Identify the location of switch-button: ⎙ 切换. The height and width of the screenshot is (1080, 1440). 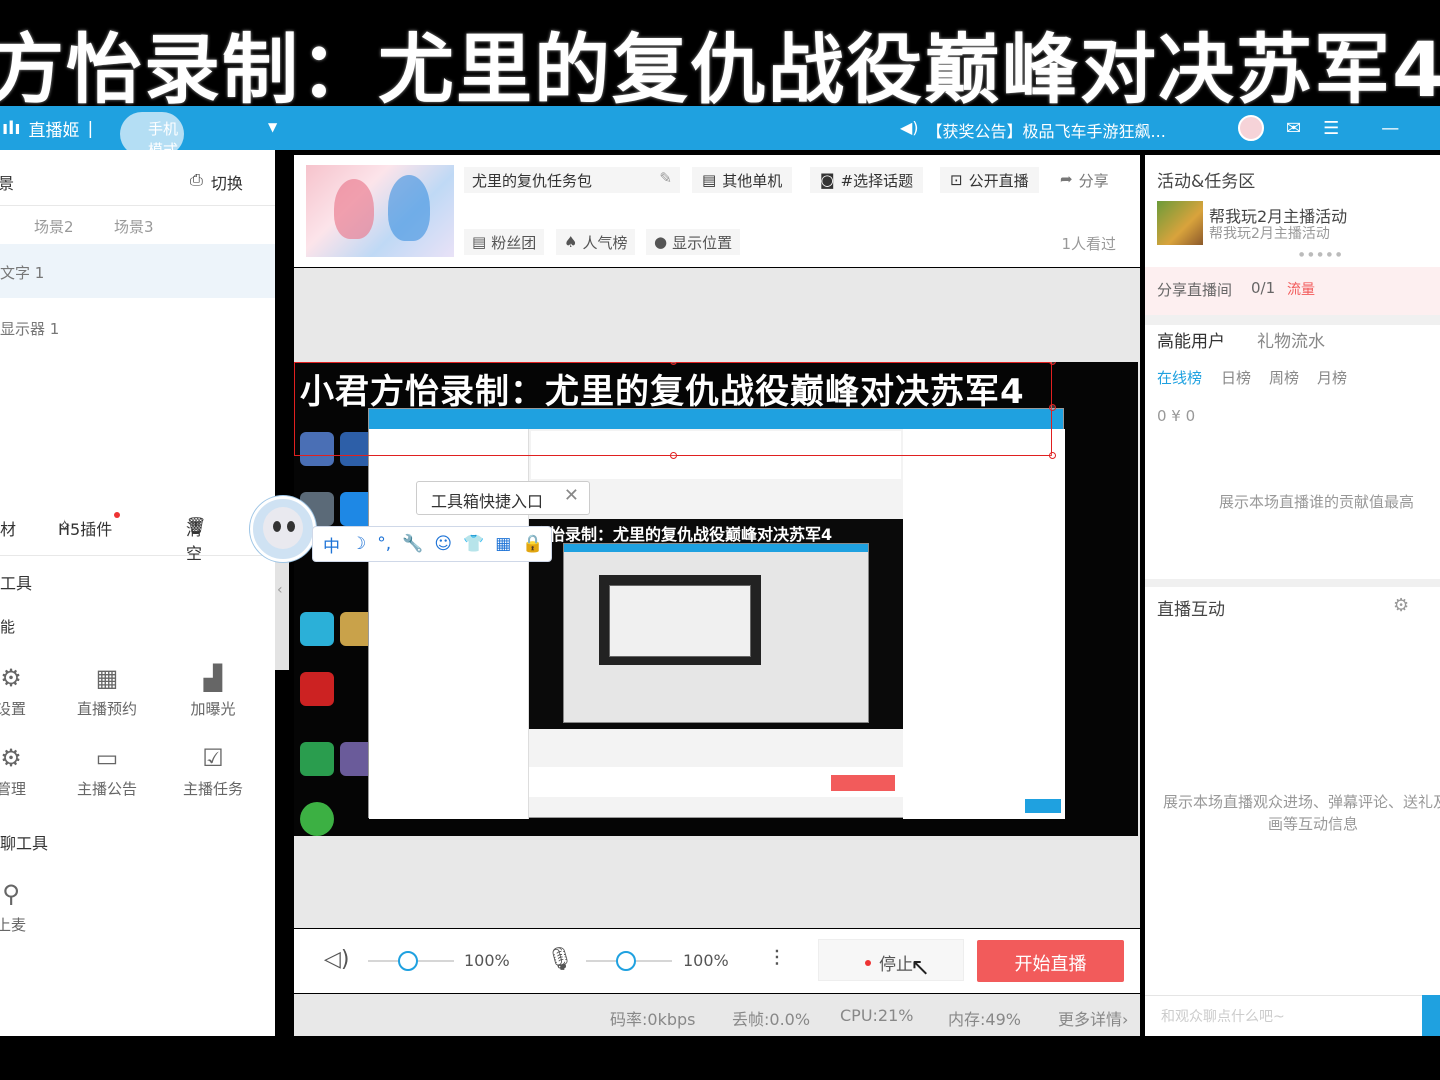
(216, 182).